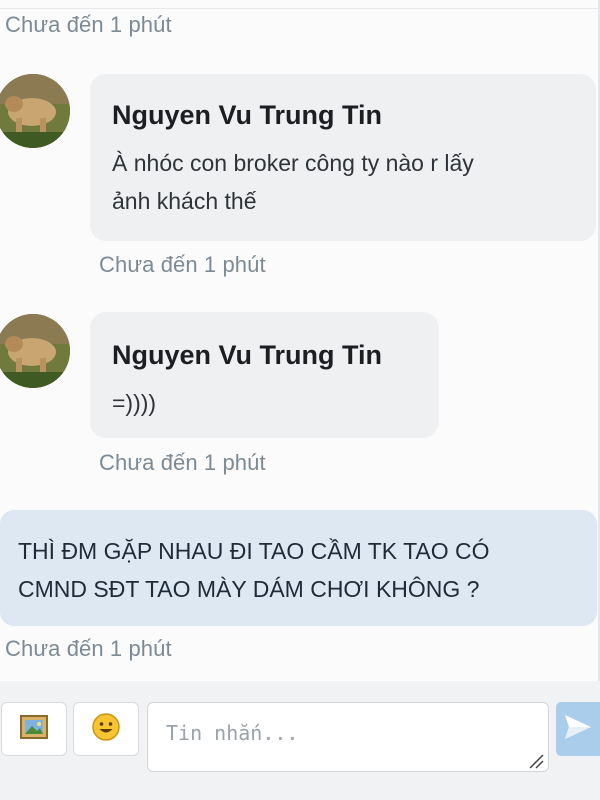  Describe the element at coordinates (184, 201) in the screenshot. I see `message-line: ảnh khách thế` at that location.